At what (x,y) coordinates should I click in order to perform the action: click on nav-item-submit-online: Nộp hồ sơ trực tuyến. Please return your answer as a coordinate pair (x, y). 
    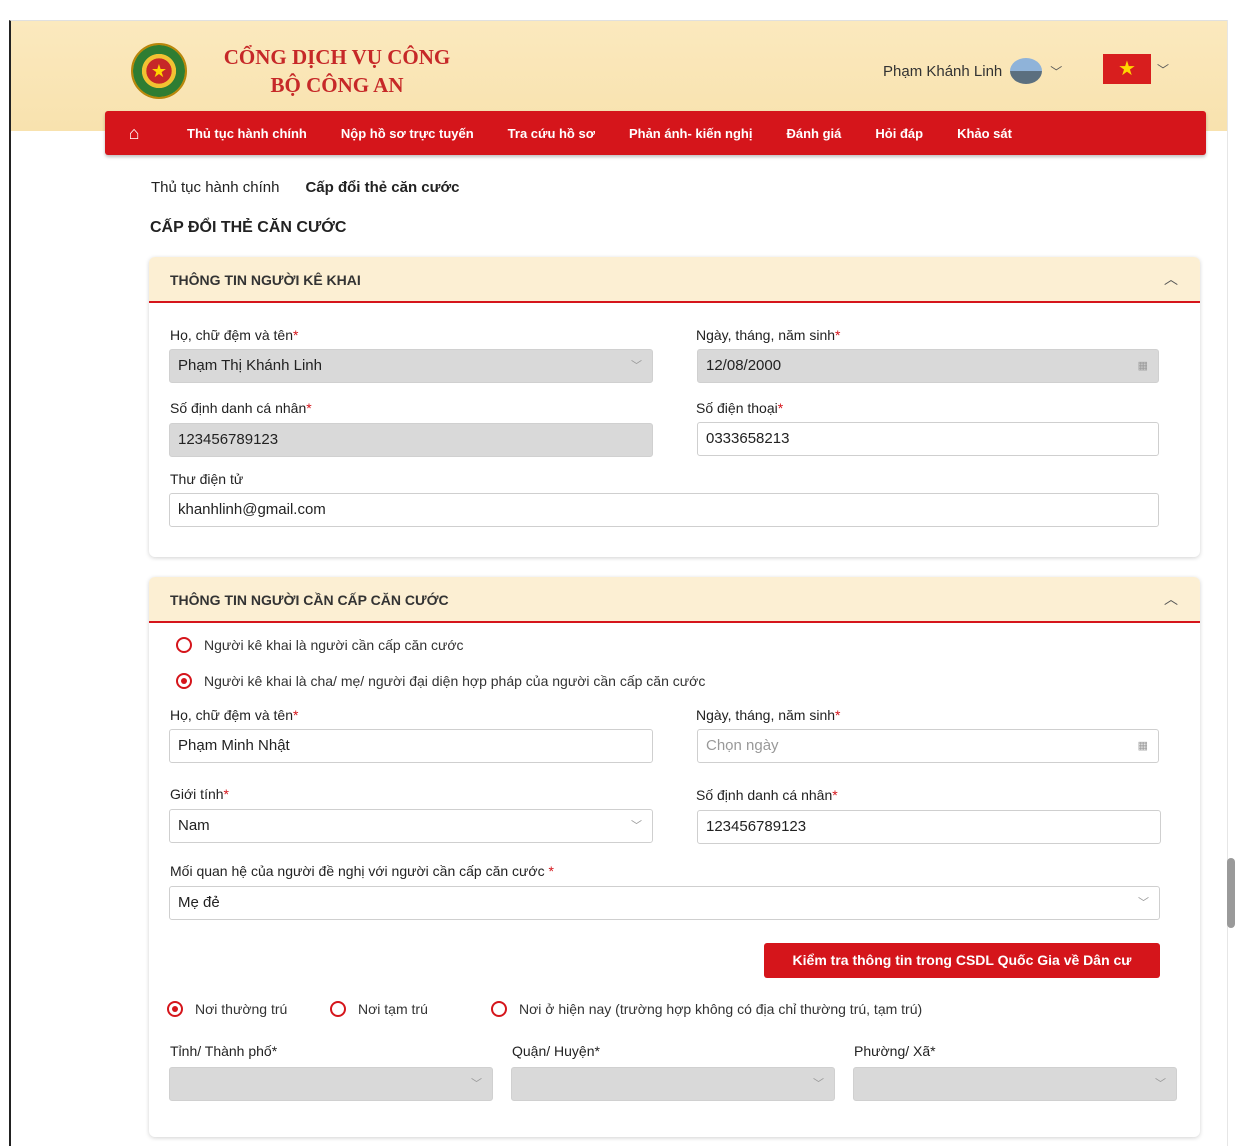
    Looking at the image, I should click on (407, 133).